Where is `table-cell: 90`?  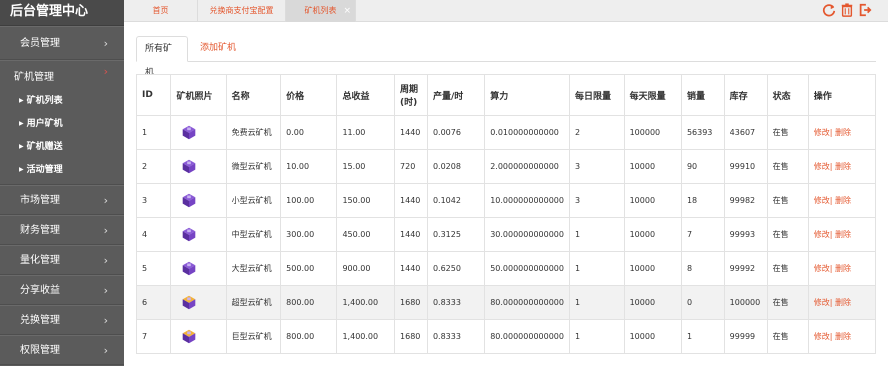
table-cell: 90 is located at coordinates (702, 166).